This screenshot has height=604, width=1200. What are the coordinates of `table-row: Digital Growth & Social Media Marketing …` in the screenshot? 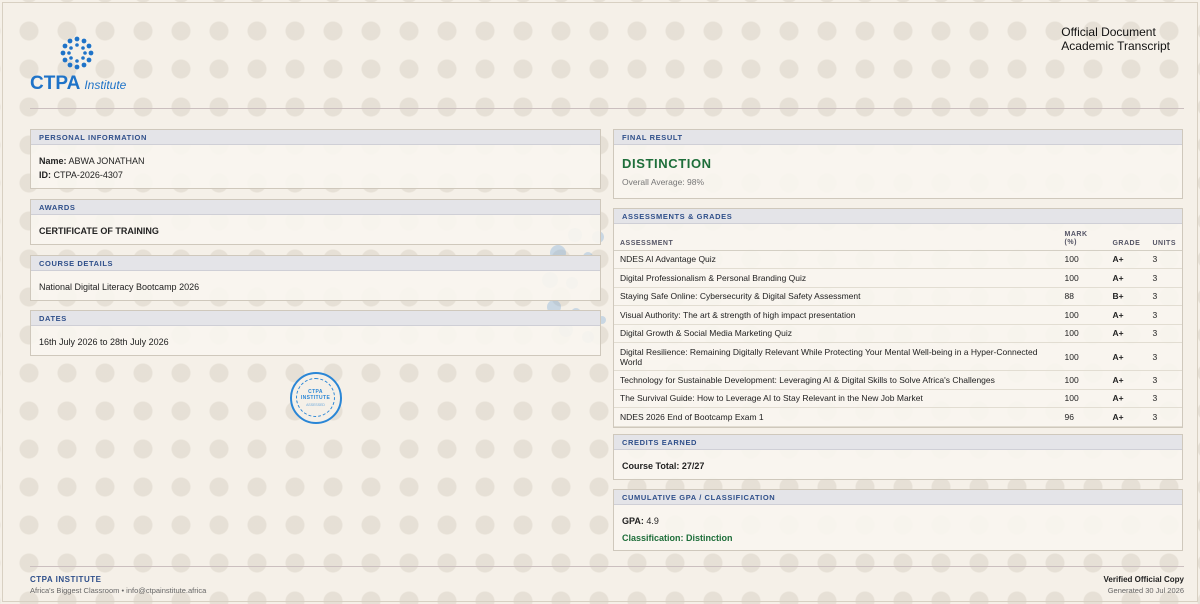 It's located at (898, 333).